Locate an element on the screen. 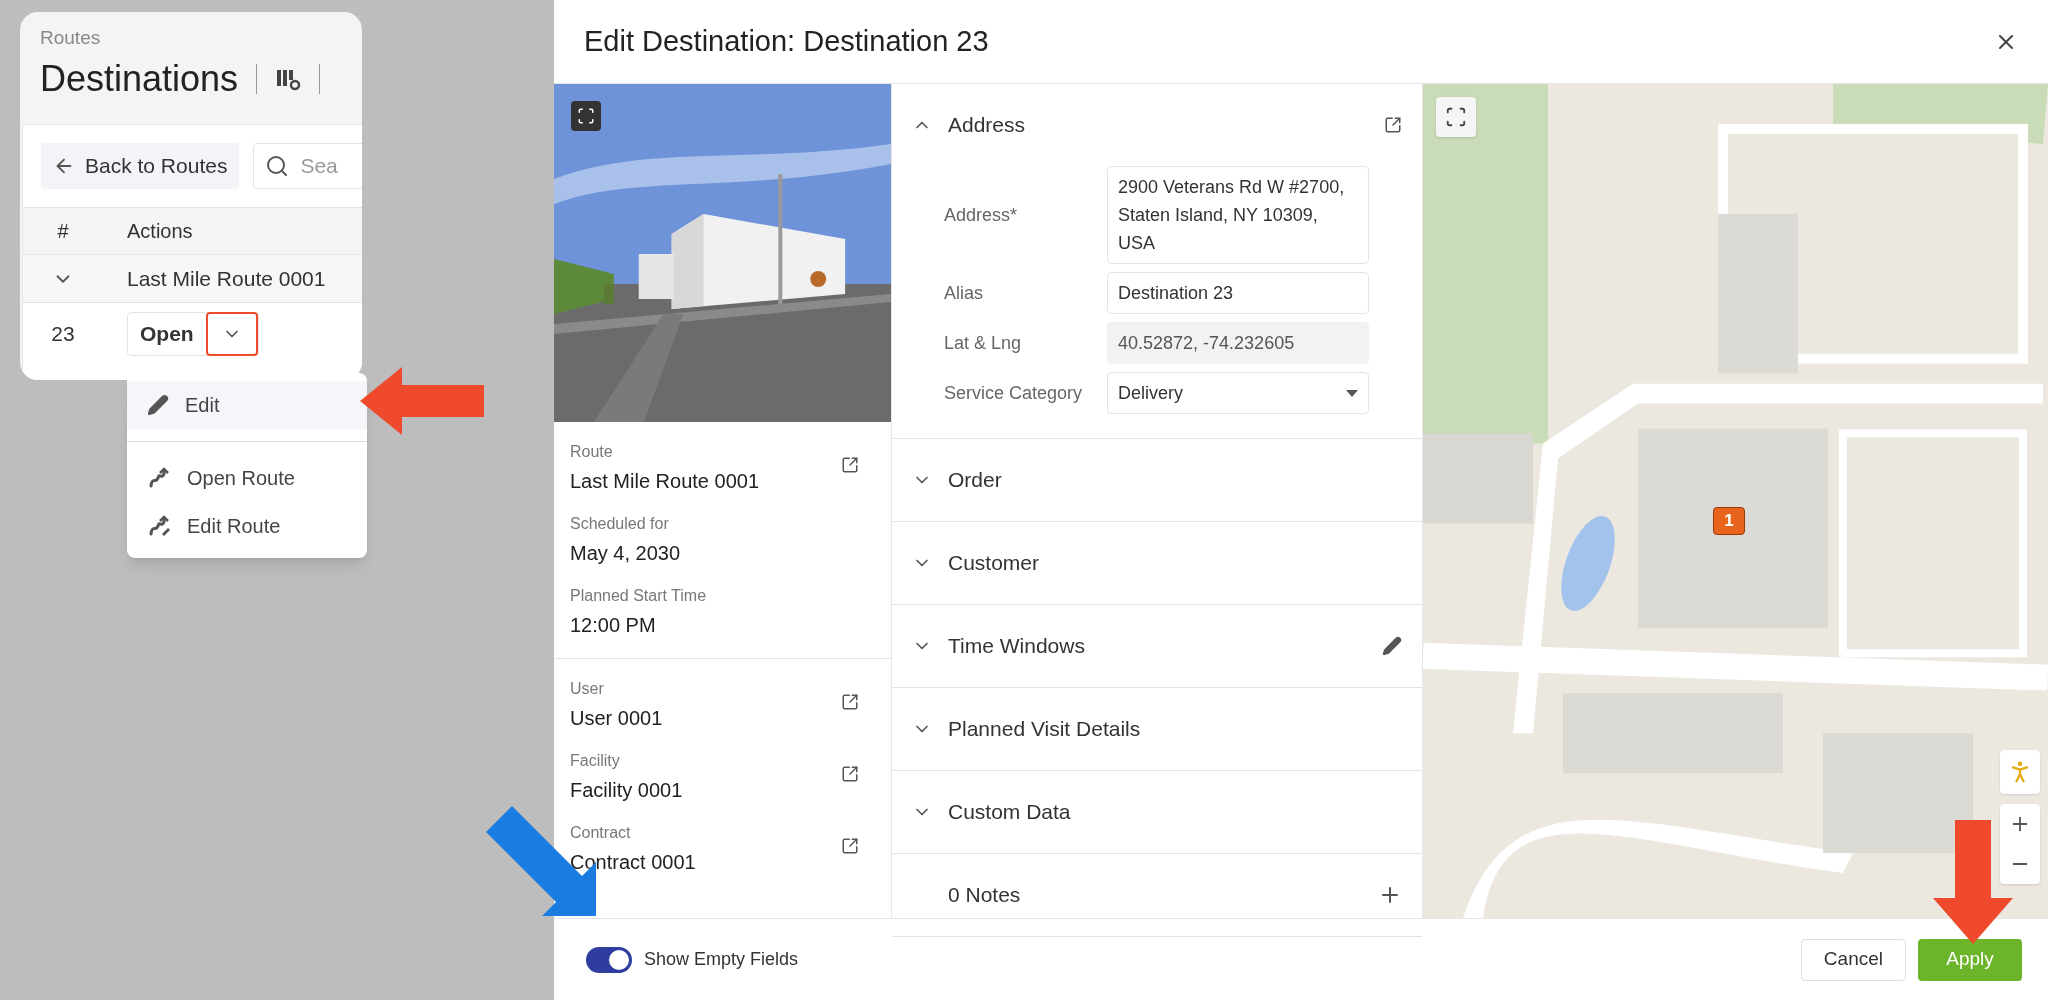 This screenshot has width=2048, height=1000. section-header: Address is located at coordinates (1157, 125).